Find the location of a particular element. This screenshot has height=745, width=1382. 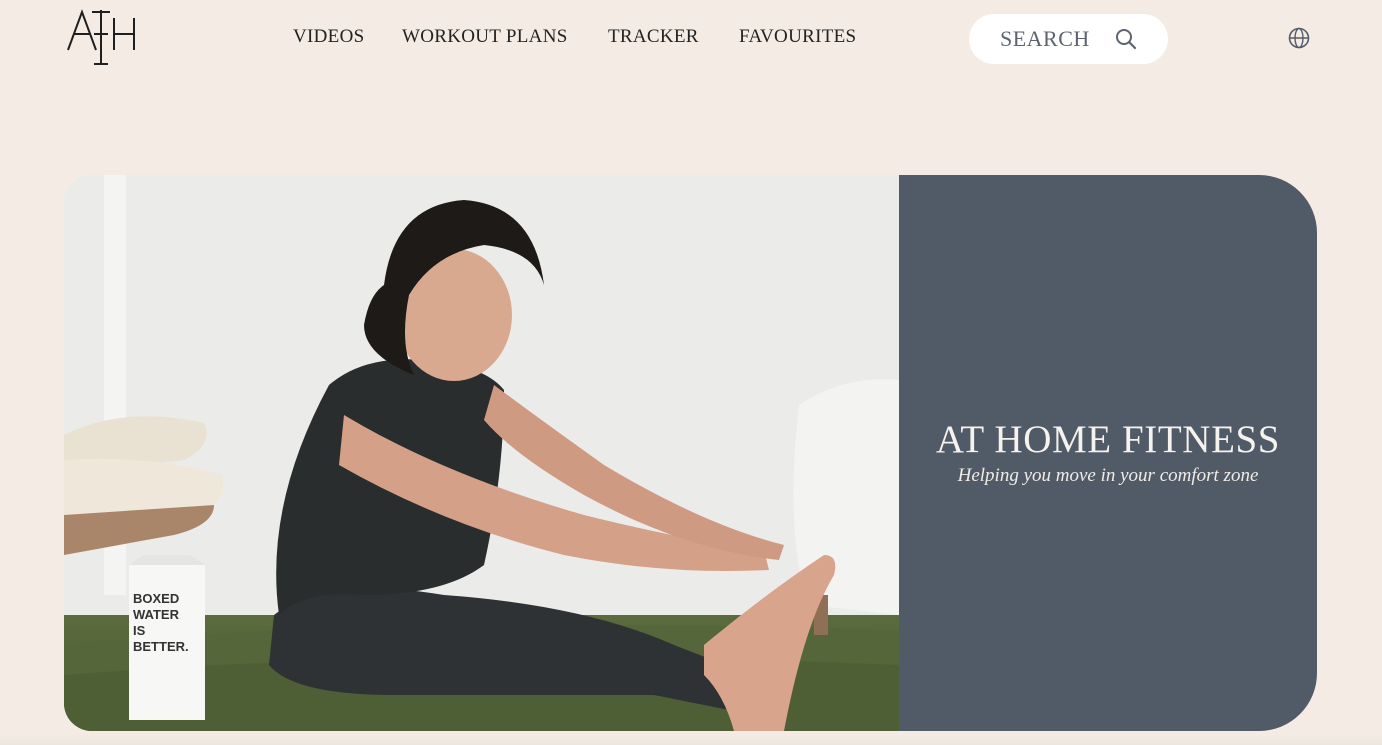

hero-subtitle: Helping you move in your comfort zone is located at coordinates (1108, 475).